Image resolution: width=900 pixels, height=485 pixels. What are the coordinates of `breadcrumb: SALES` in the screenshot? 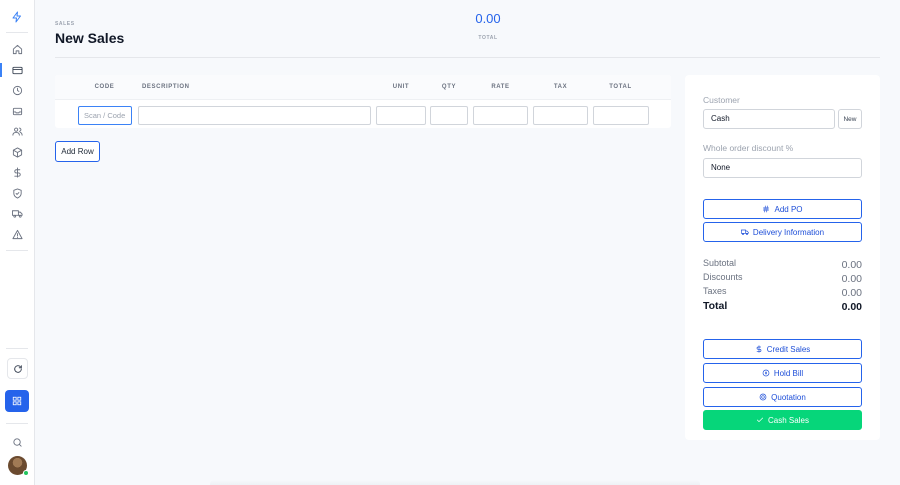 It's located at (65, 24).